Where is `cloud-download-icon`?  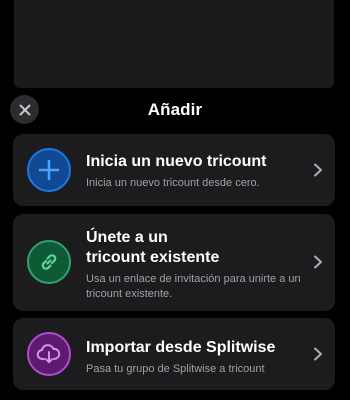
cloud-download-icon is located at coordinates (48, 354).